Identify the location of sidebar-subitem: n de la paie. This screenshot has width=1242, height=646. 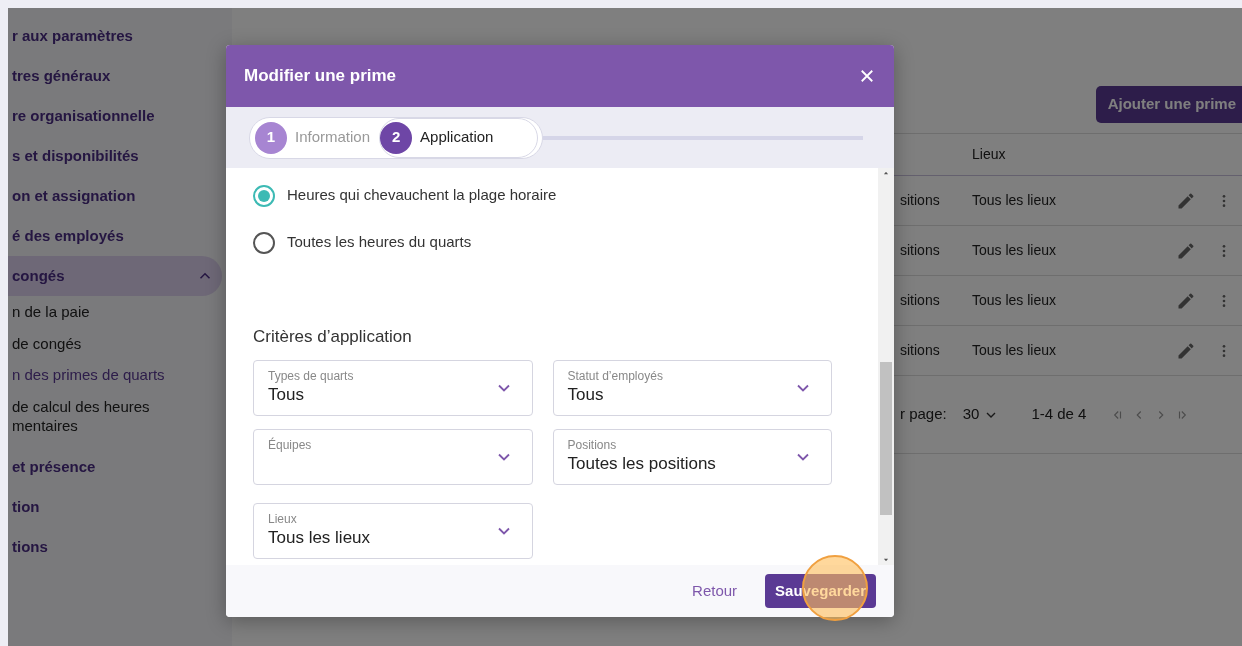
(93, 312).